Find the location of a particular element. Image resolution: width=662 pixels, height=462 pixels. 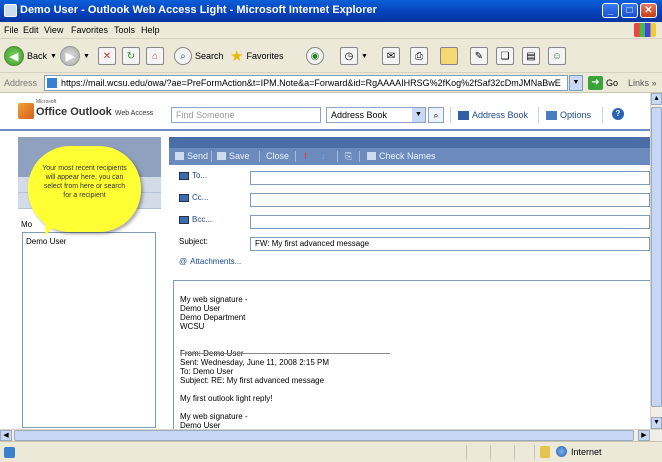

send-button: Send is located at coordinates (191, 156).